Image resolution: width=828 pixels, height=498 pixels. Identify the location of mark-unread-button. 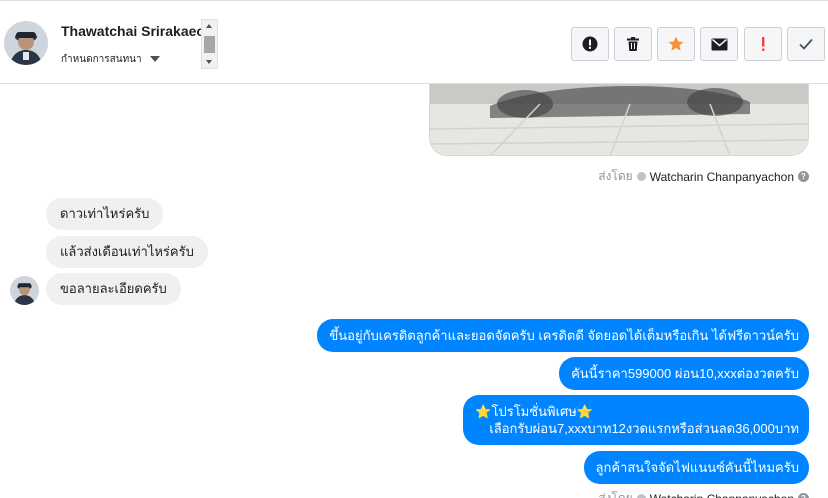
(719, 44).